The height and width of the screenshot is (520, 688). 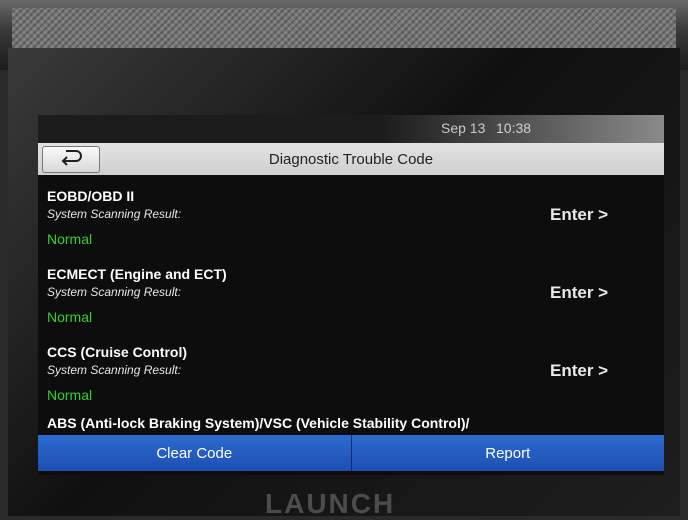 I want to click on report-button: Report, so click(x=507, y=453).